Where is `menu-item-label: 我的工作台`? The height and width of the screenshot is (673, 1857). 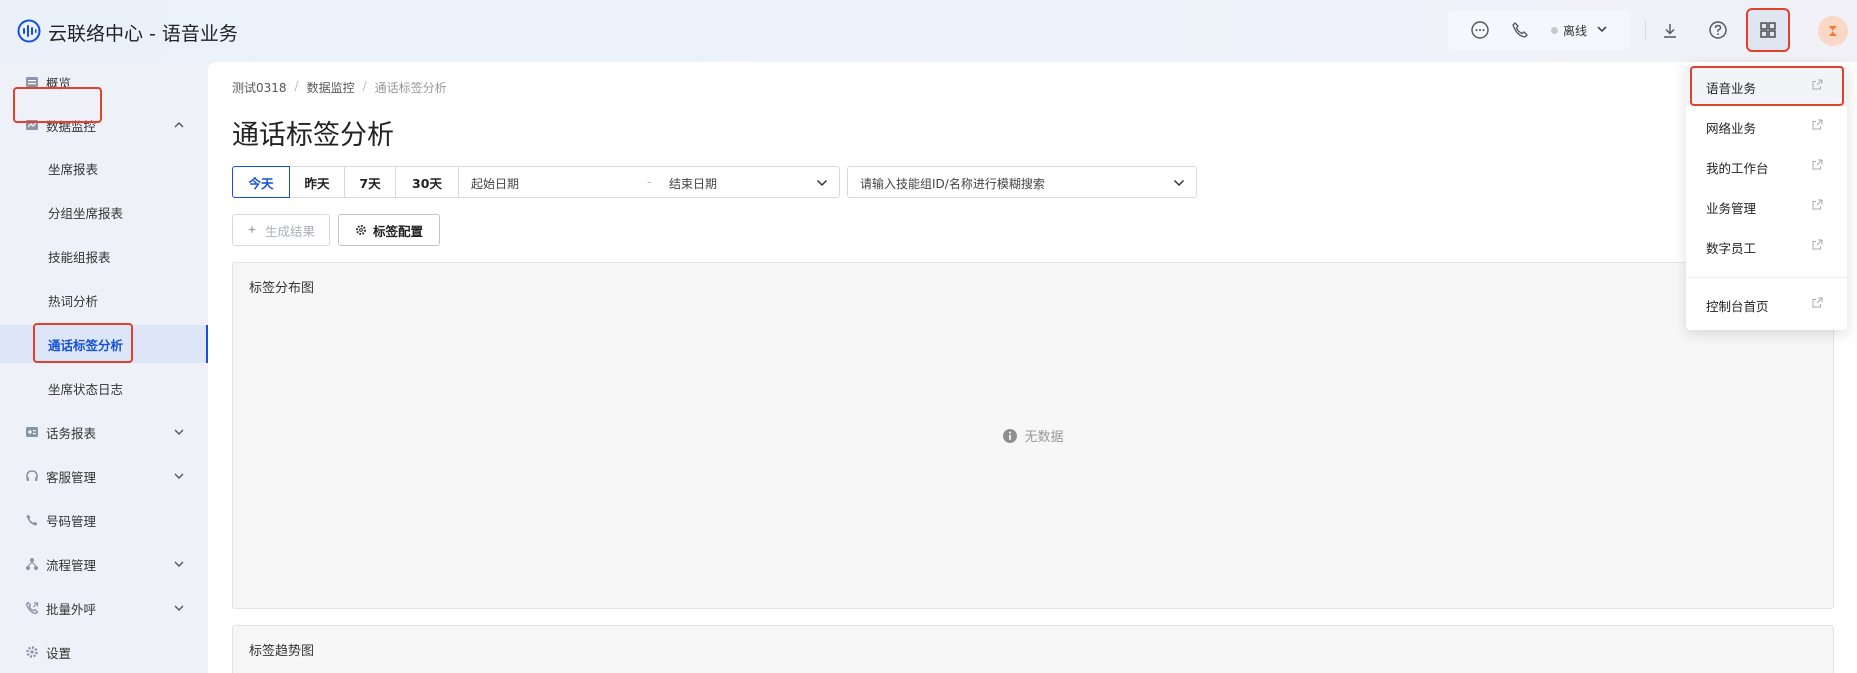
menu-item-label: 我的工作台 is located at coordinates (1737, 168).